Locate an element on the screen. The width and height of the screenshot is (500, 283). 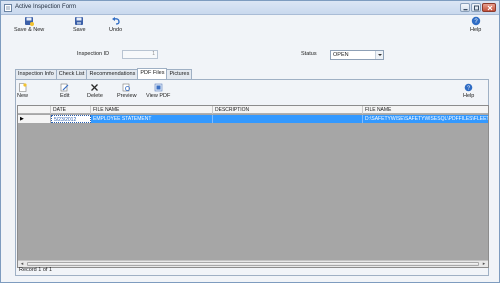
pdf-help-button: ? Help is located at coordinates (468, 91).